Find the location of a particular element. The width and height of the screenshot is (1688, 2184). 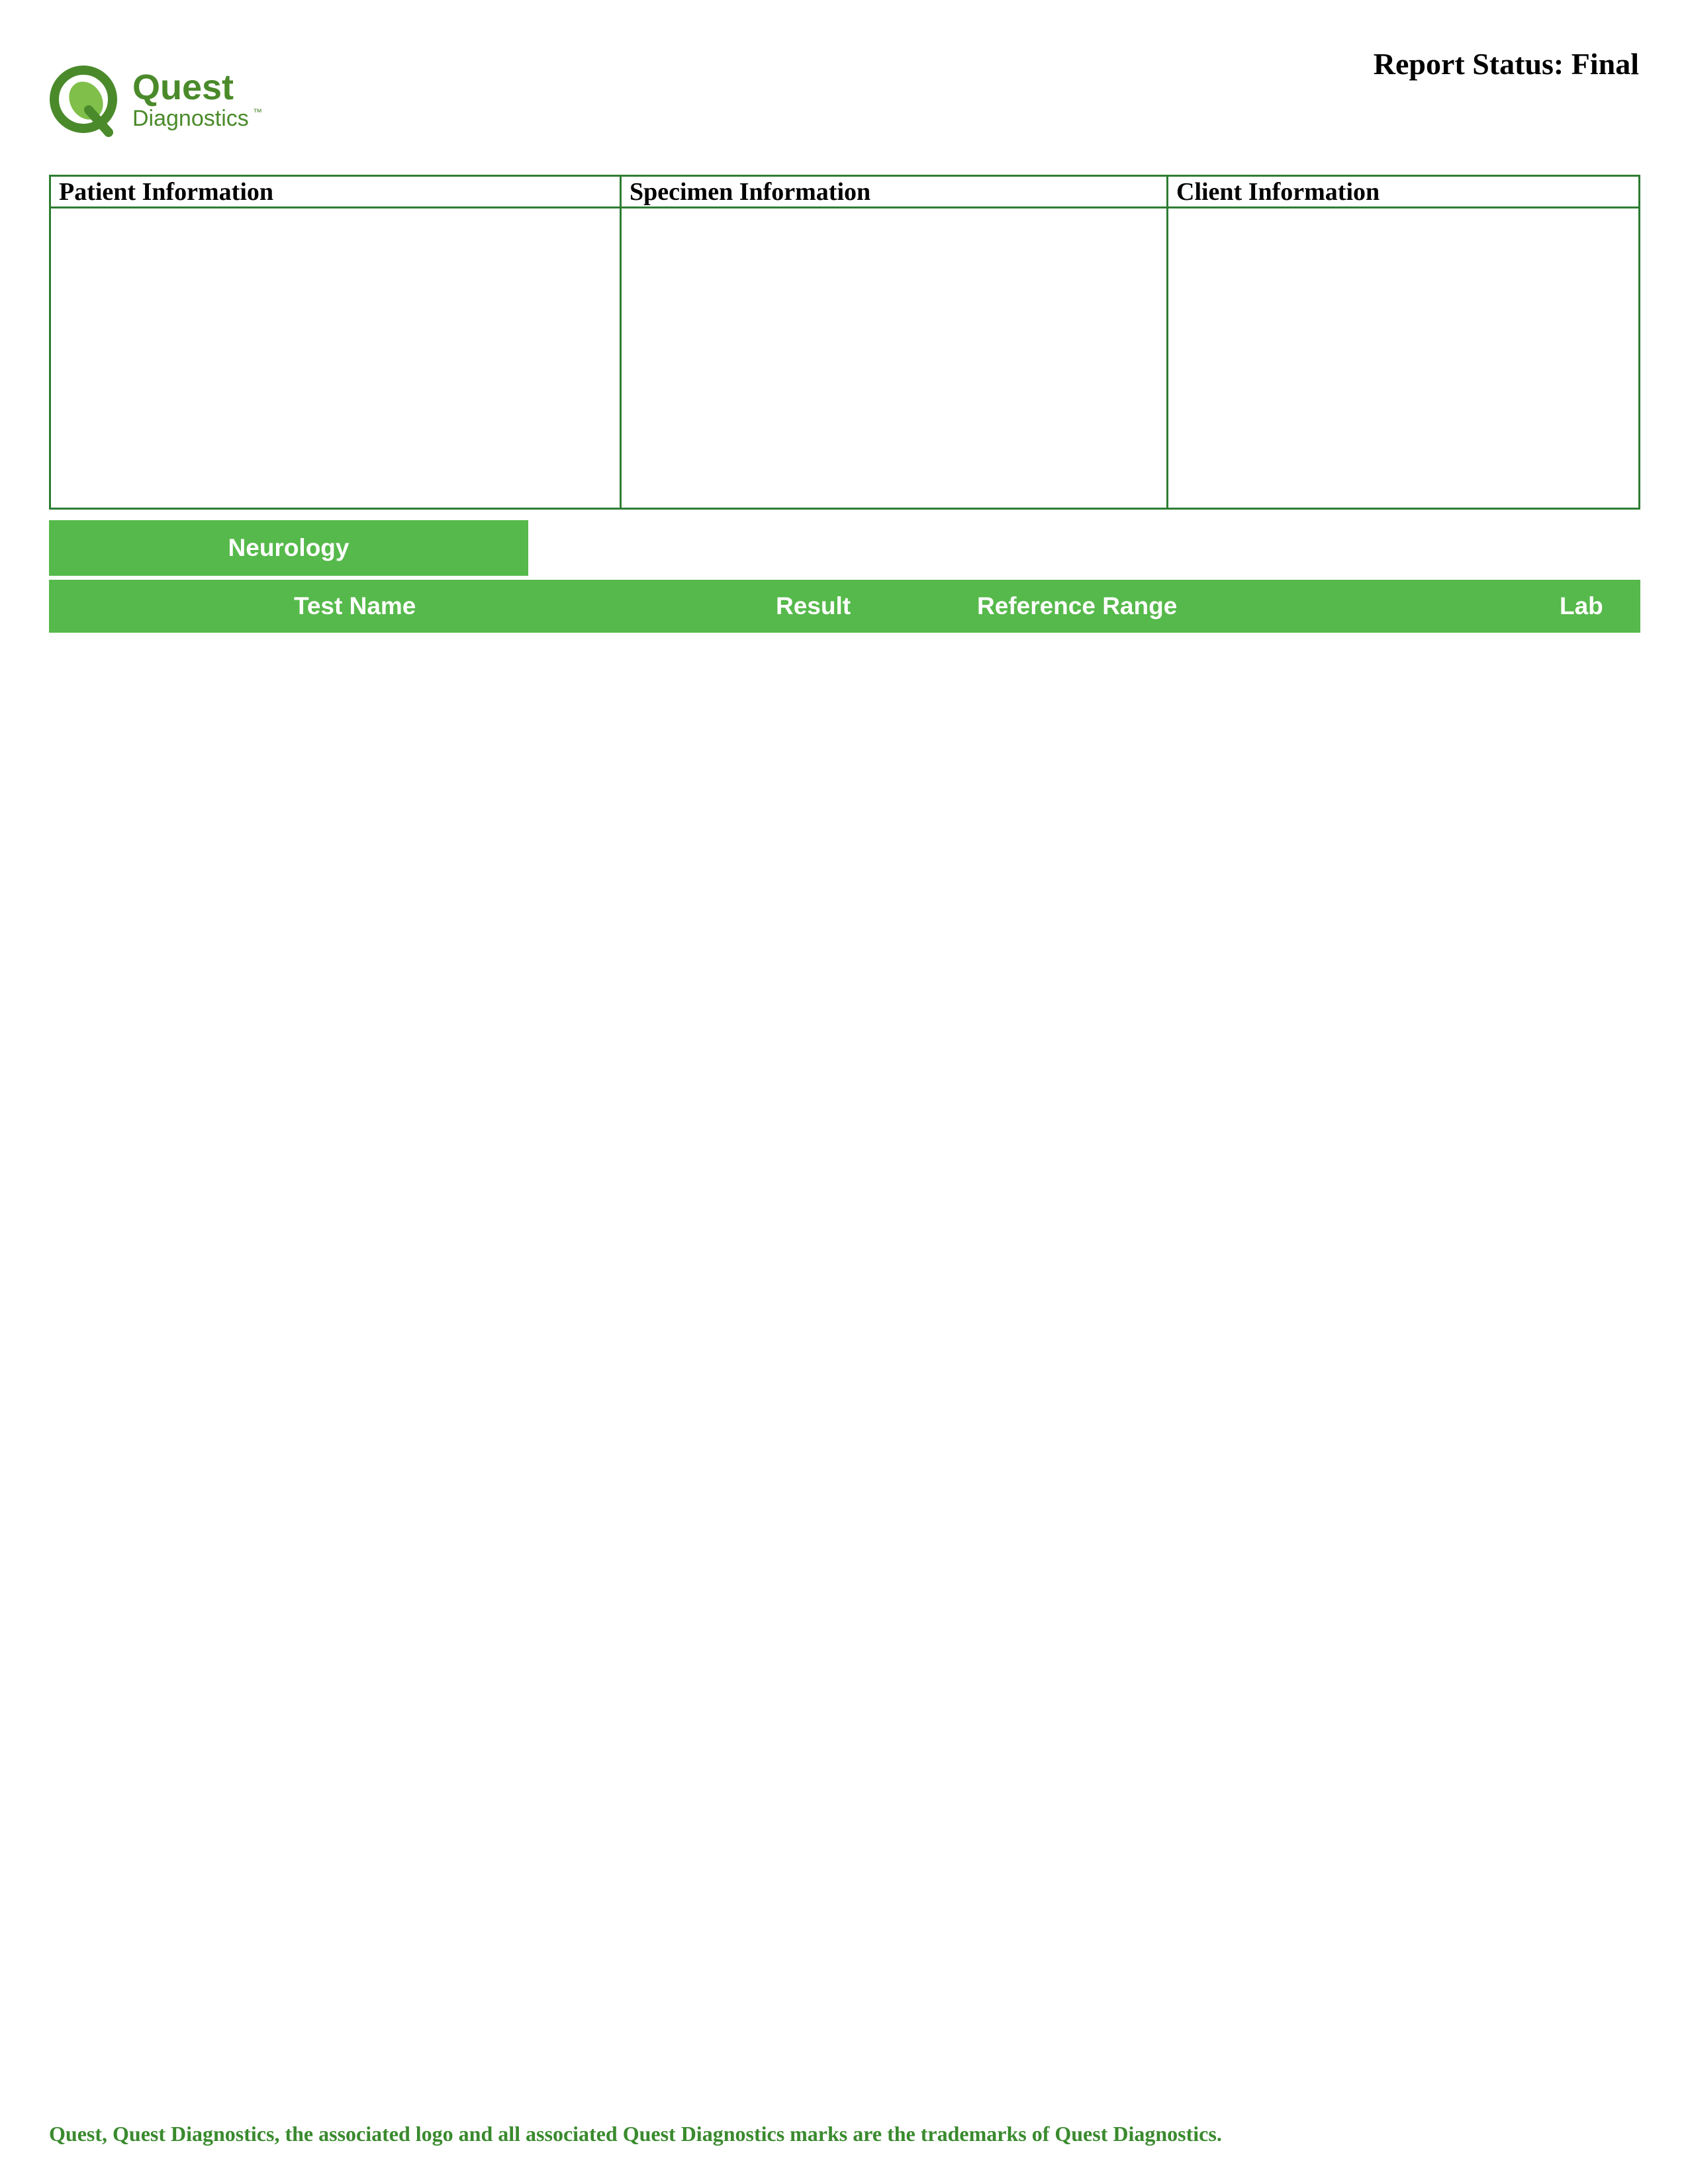

client-information-column: Client Information is located at coordinates (1403, 343).